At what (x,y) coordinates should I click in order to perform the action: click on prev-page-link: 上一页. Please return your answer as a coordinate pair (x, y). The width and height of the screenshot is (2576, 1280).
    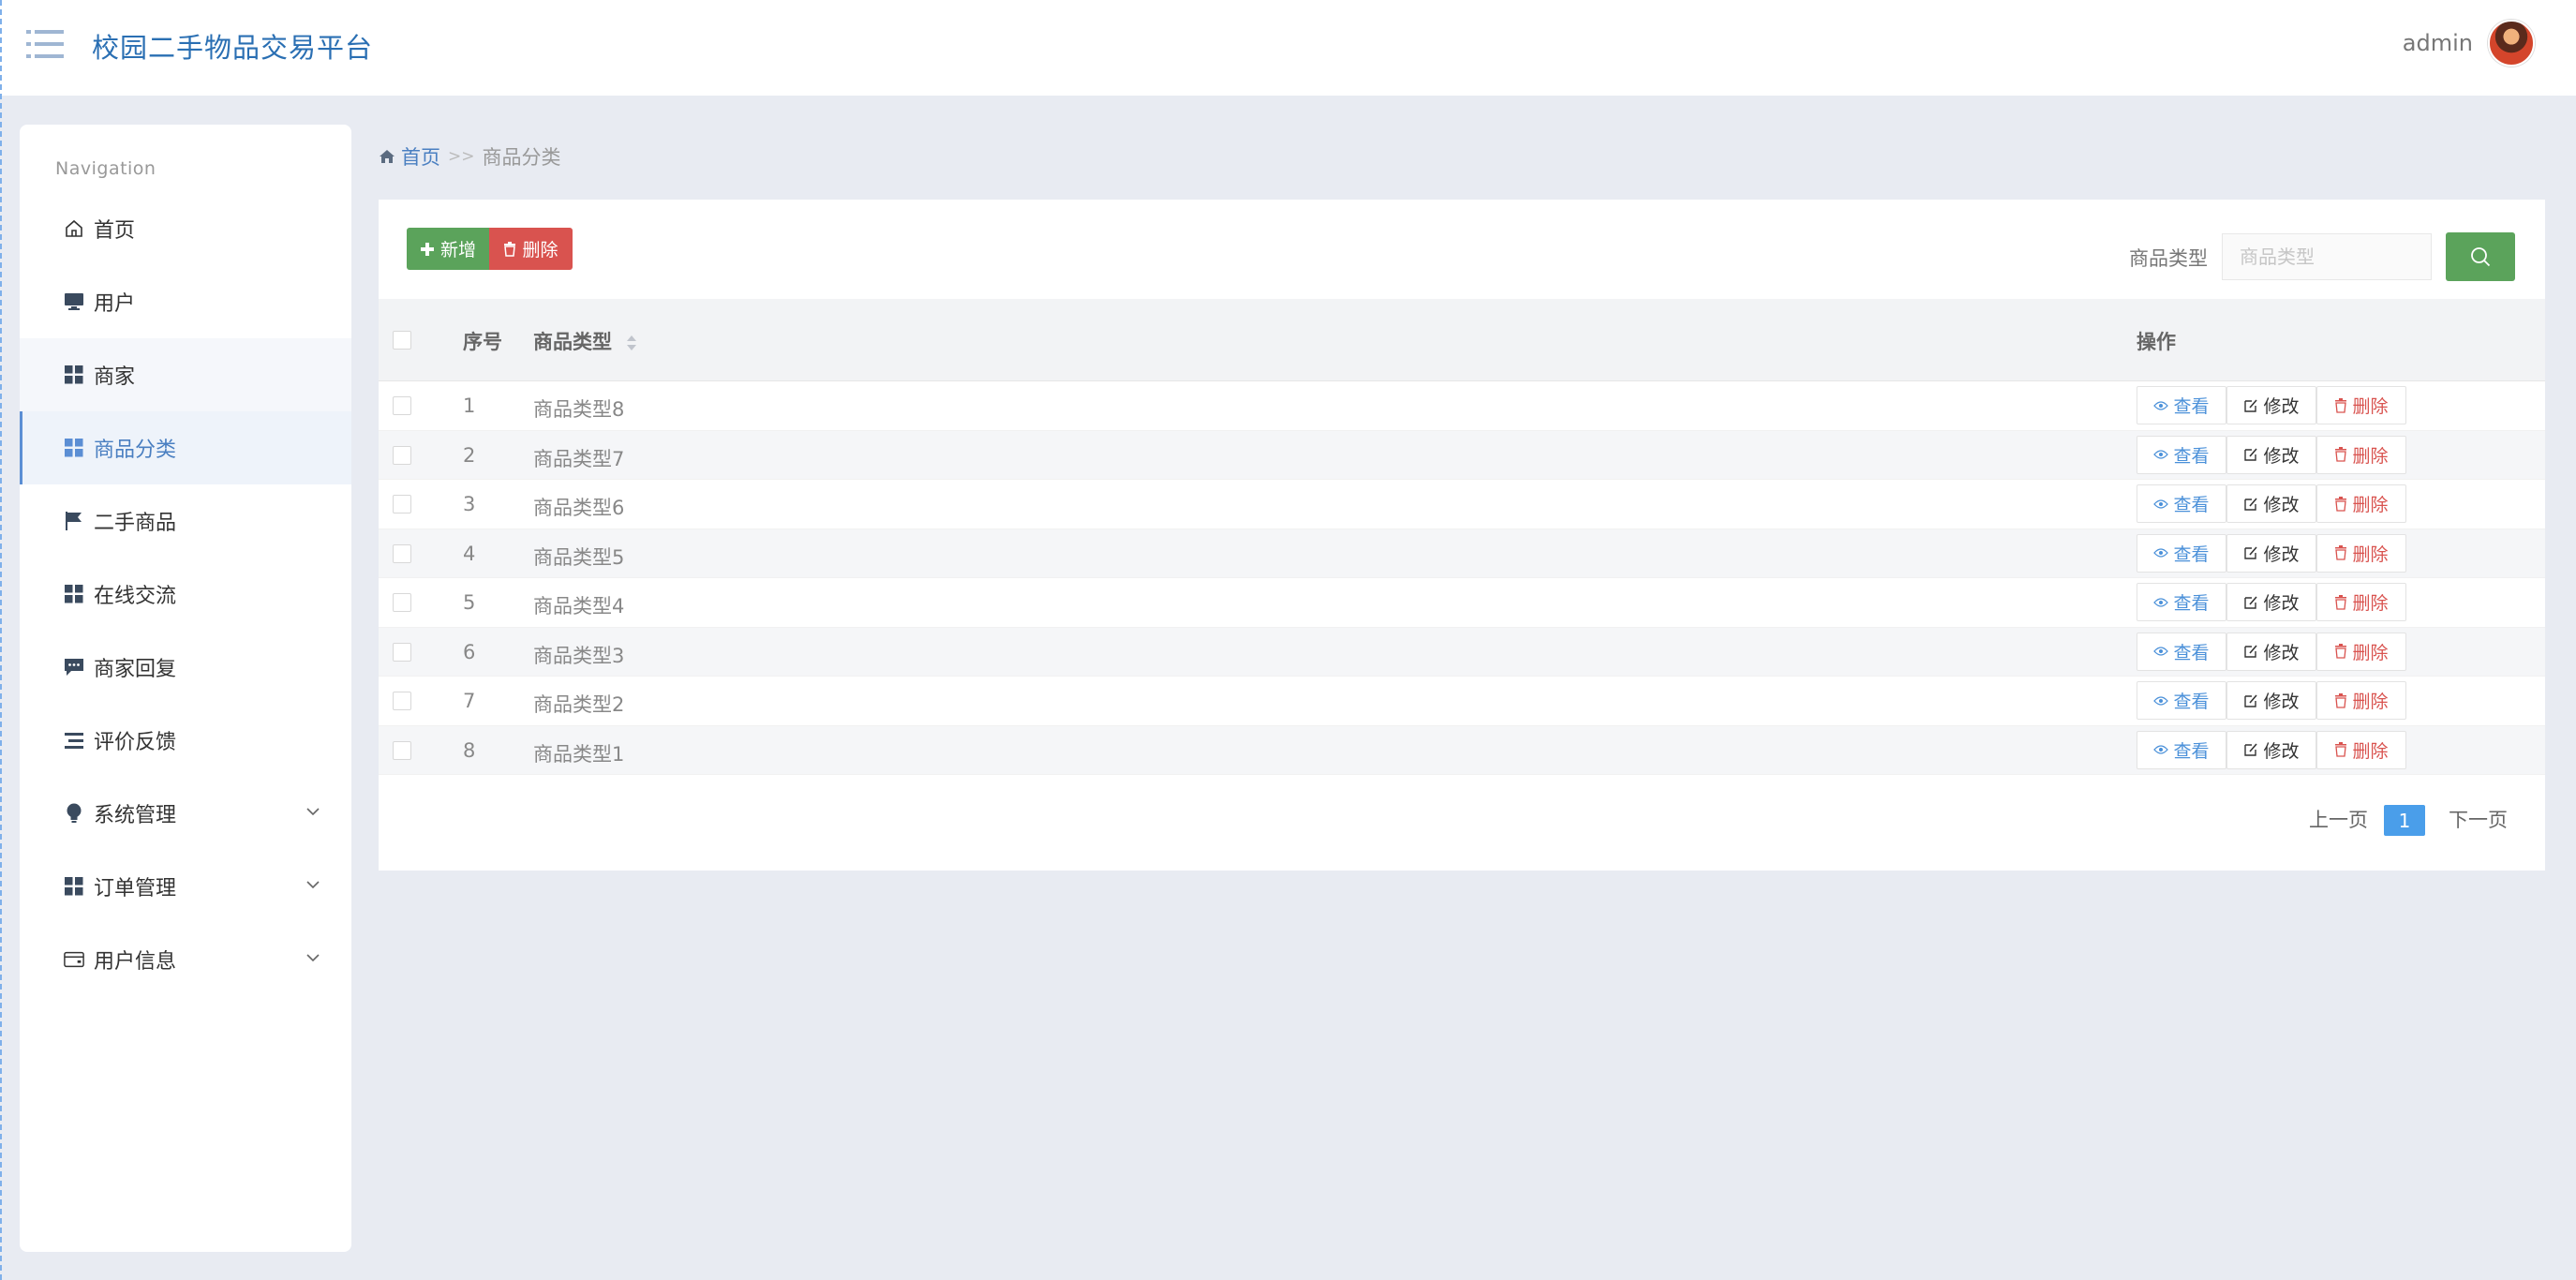
    Looking at the image, I should click on (2338, 819).